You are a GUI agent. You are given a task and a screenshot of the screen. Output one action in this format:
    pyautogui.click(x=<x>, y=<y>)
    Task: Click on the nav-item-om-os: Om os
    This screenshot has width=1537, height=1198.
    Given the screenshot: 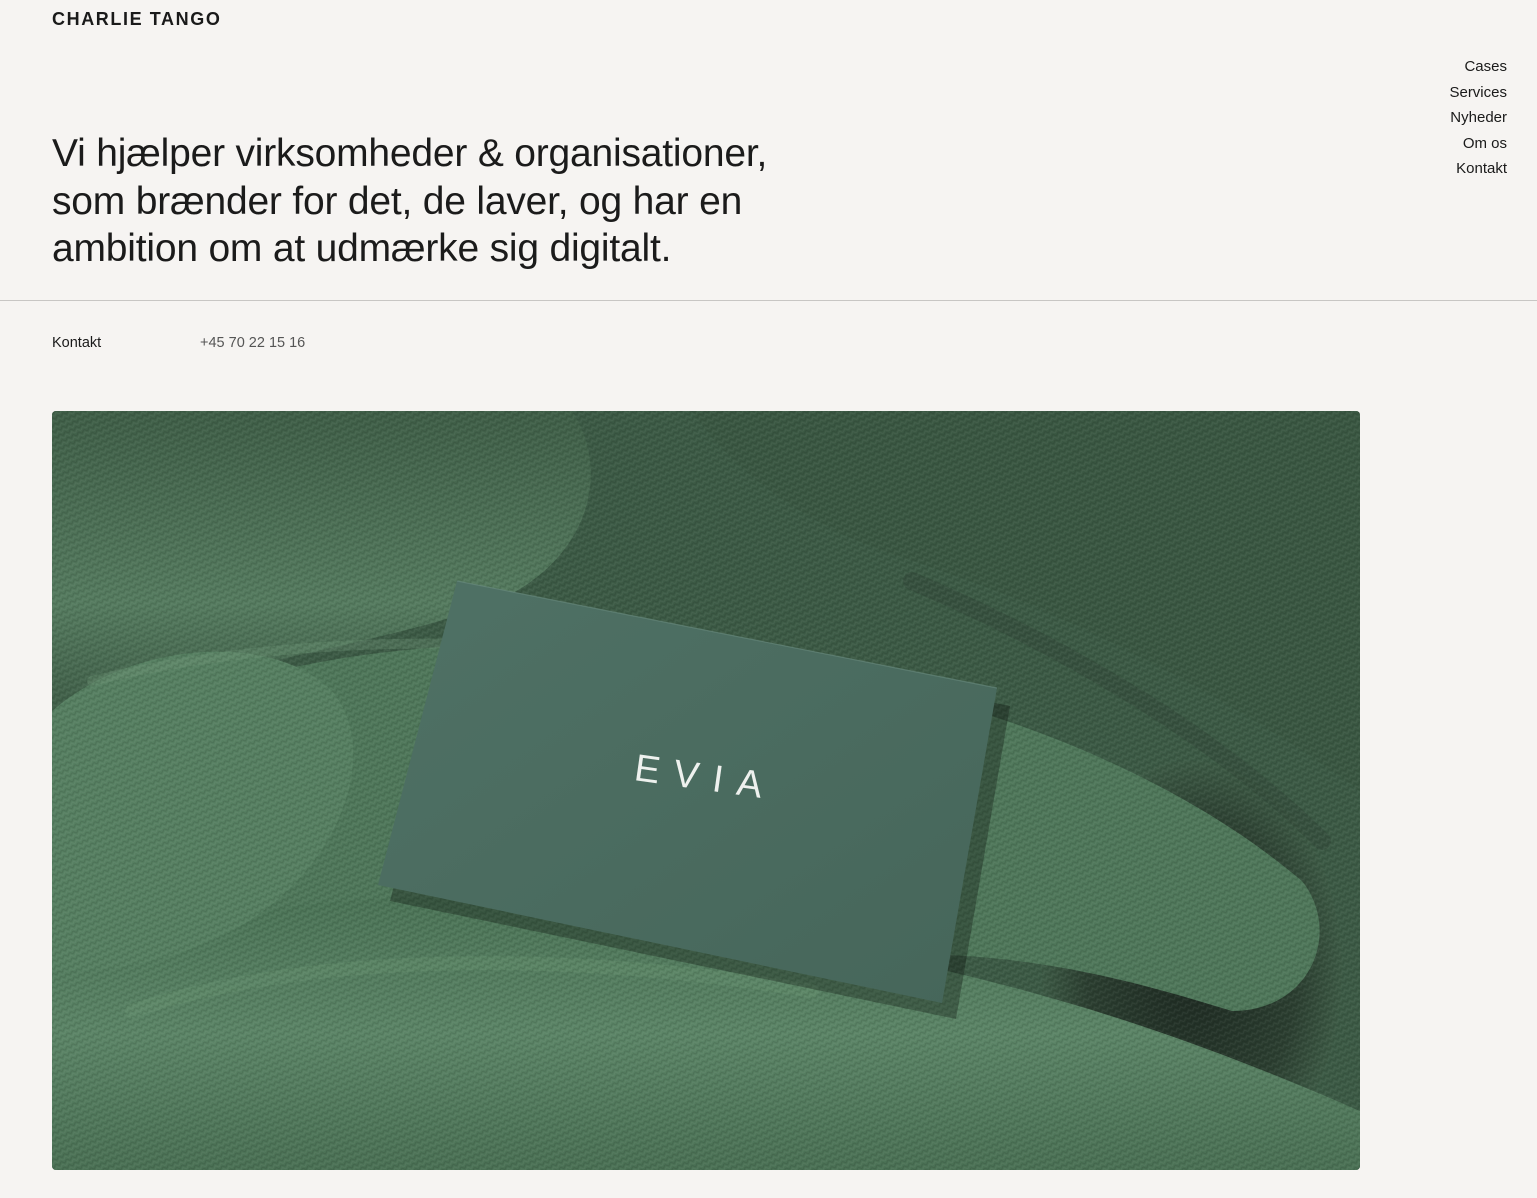 What is the action you would take?
    pyautogui.click(x=1485, y=144)
    